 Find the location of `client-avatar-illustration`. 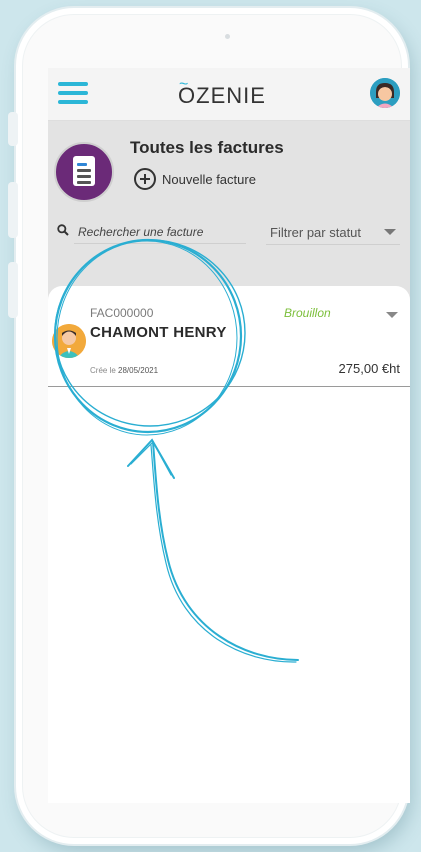

client-avatar-illustration is located at coordinates (69, 341).